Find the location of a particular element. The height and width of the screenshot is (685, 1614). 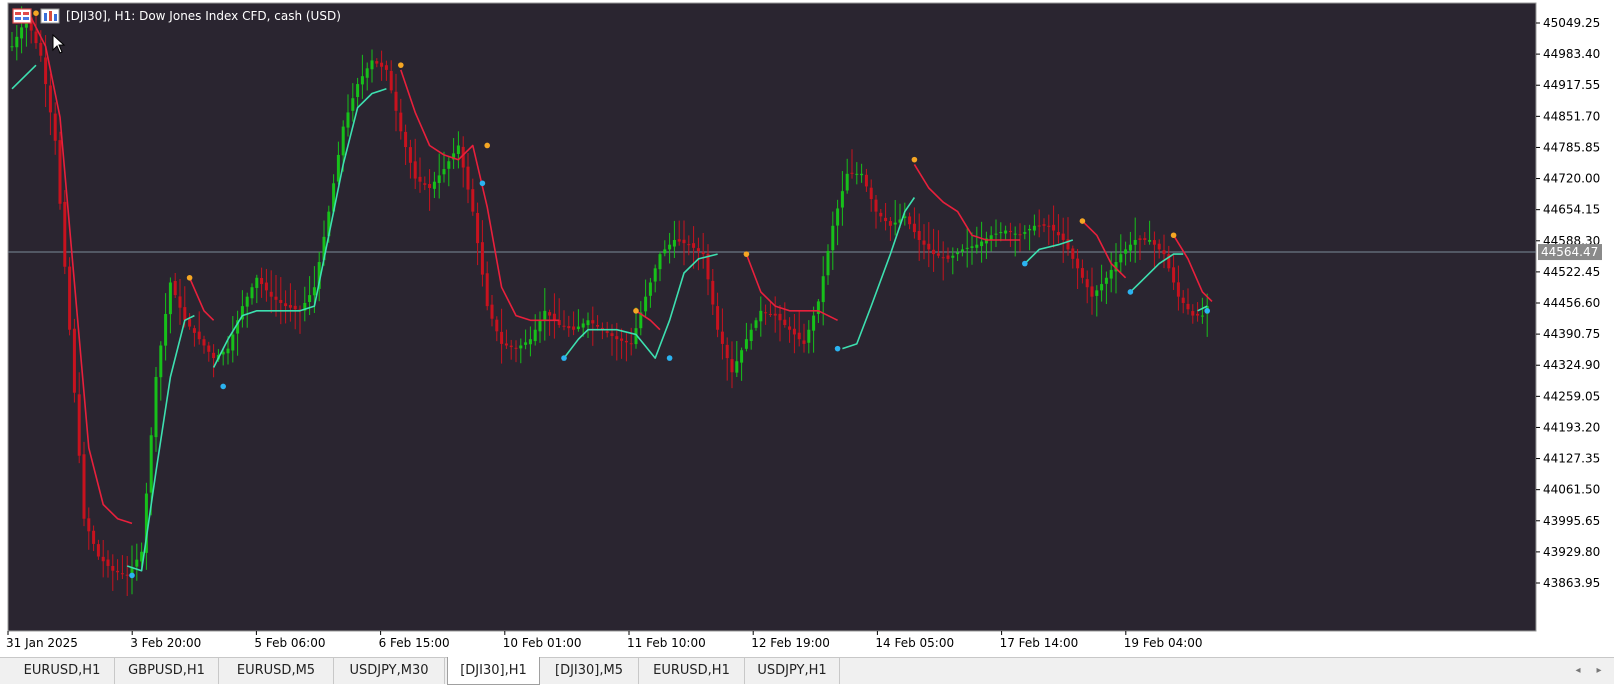

time-tick-label: 31 Jan 2025 is located at coordinates (42, 643).